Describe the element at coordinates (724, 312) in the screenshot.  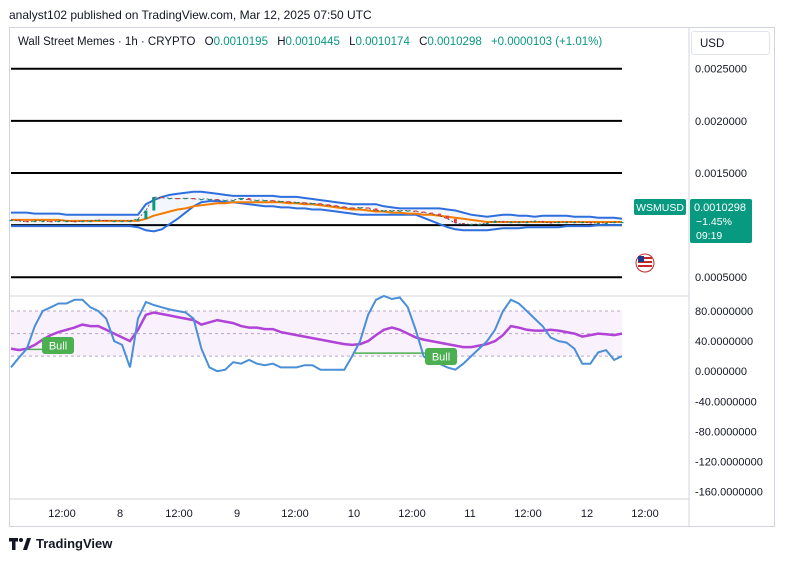
I see `oscillator-axis-label: 80.0000000` at that location.